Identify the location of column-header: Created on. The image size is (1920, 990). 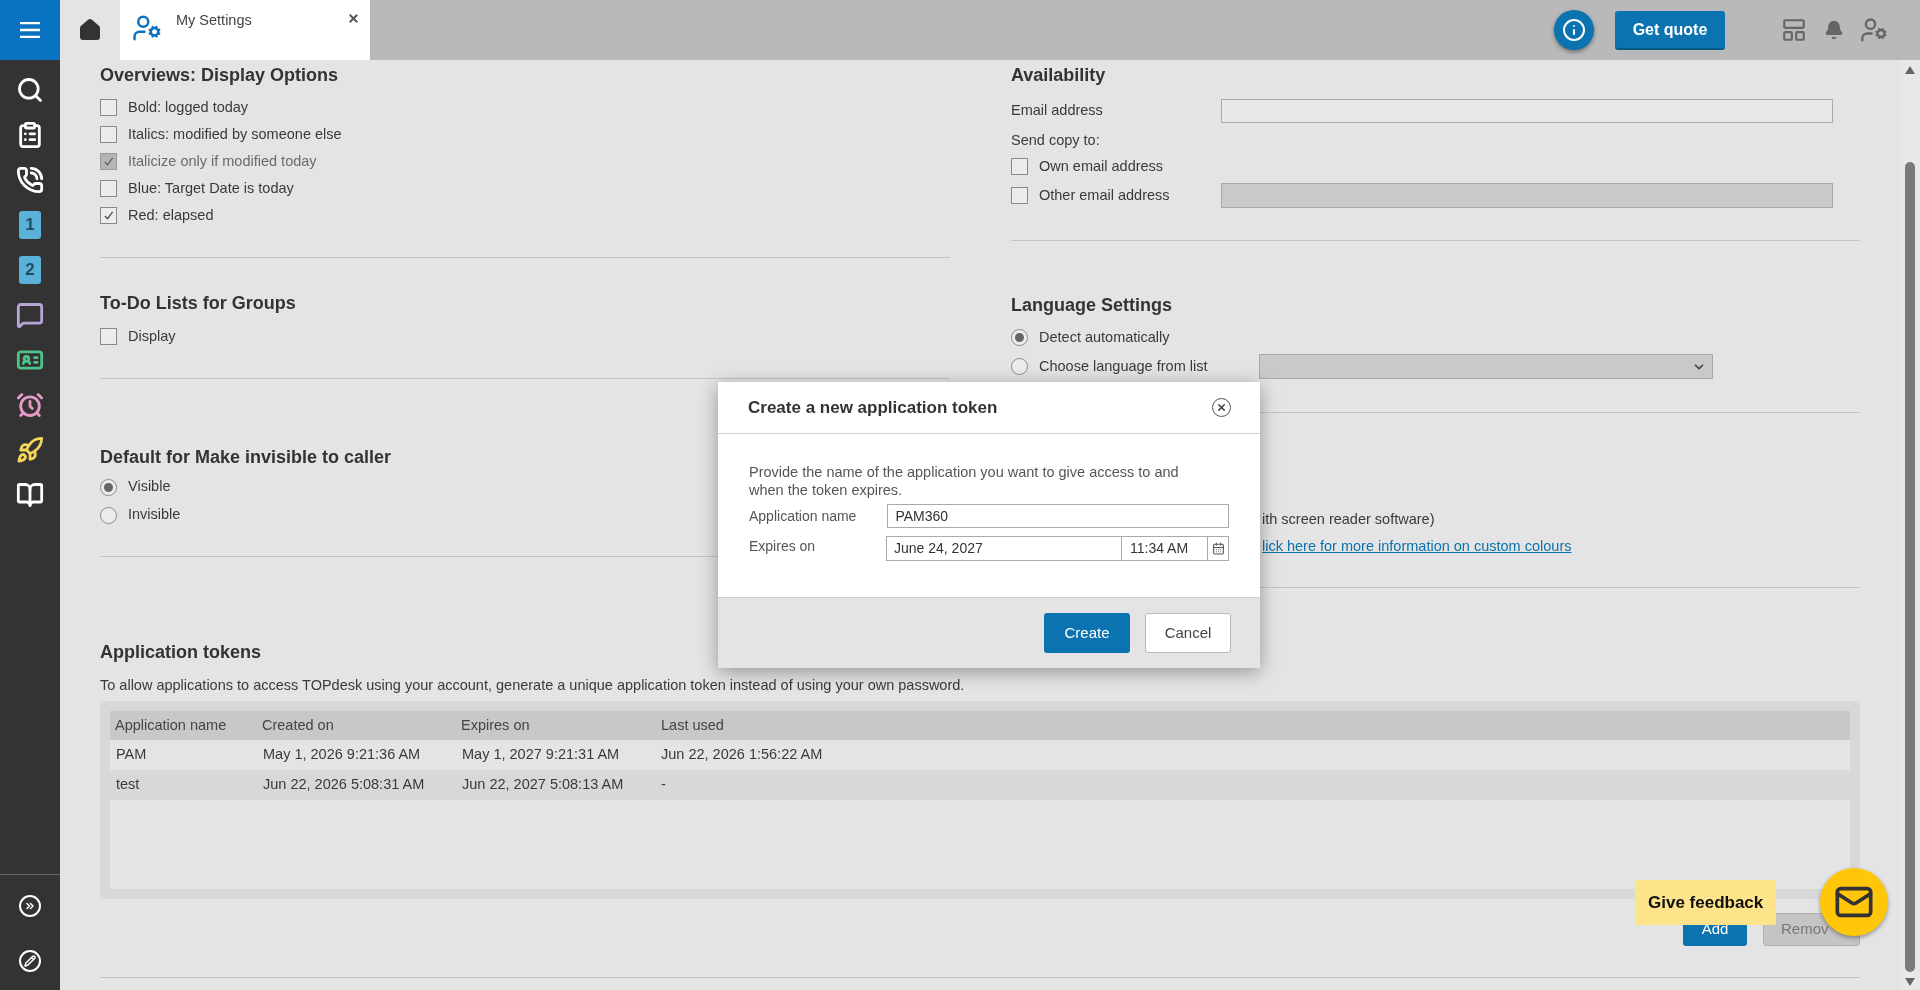
(298, 725).